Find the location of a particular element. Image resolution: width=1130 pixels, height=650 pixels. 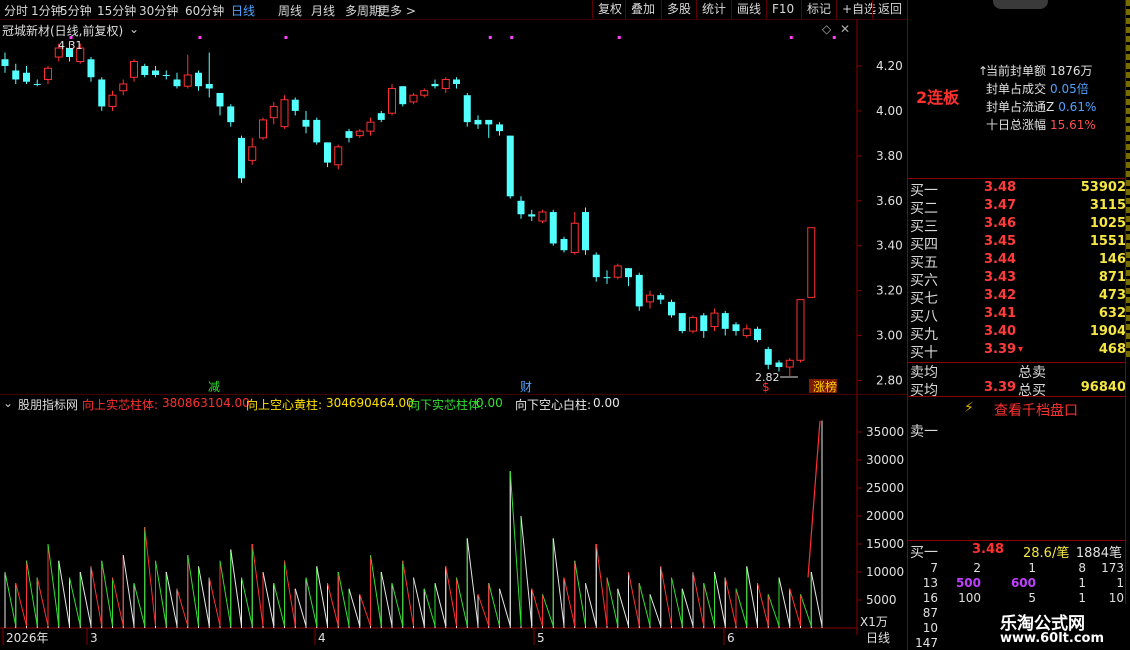

bid-volume: 632 is located at coordinates (1112, 313).